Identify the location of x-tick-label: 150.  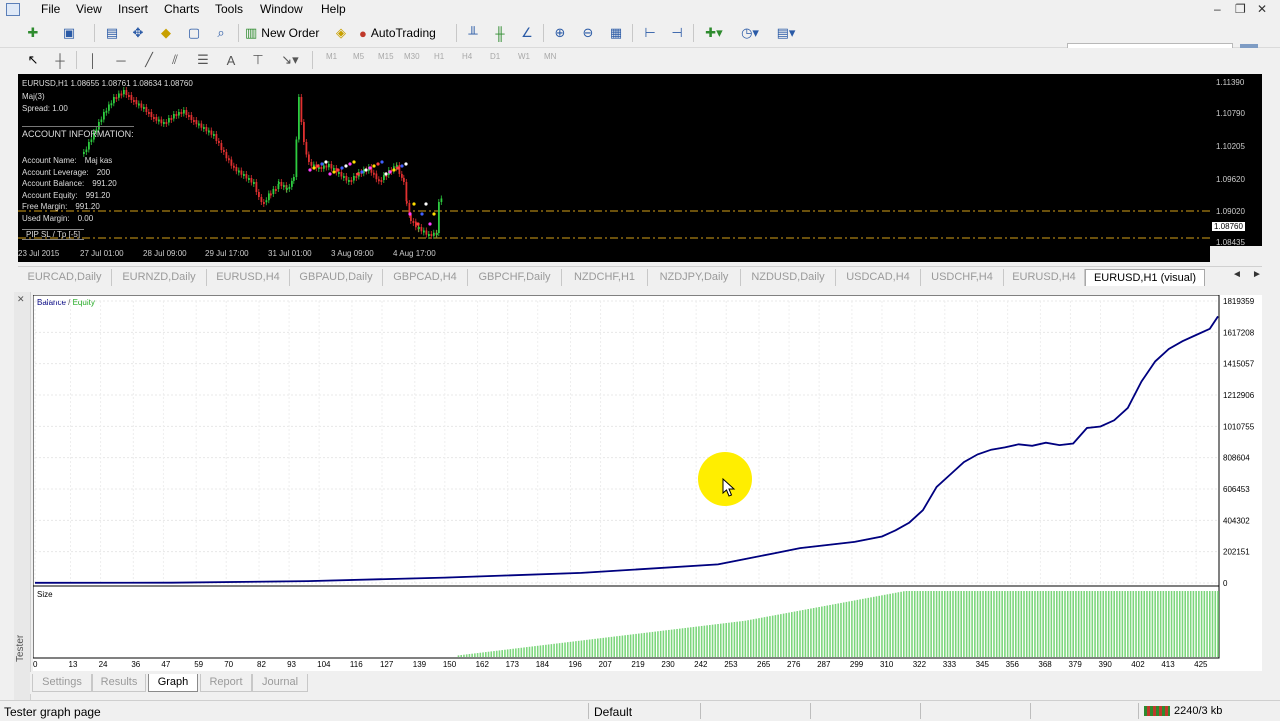
(450, 664).